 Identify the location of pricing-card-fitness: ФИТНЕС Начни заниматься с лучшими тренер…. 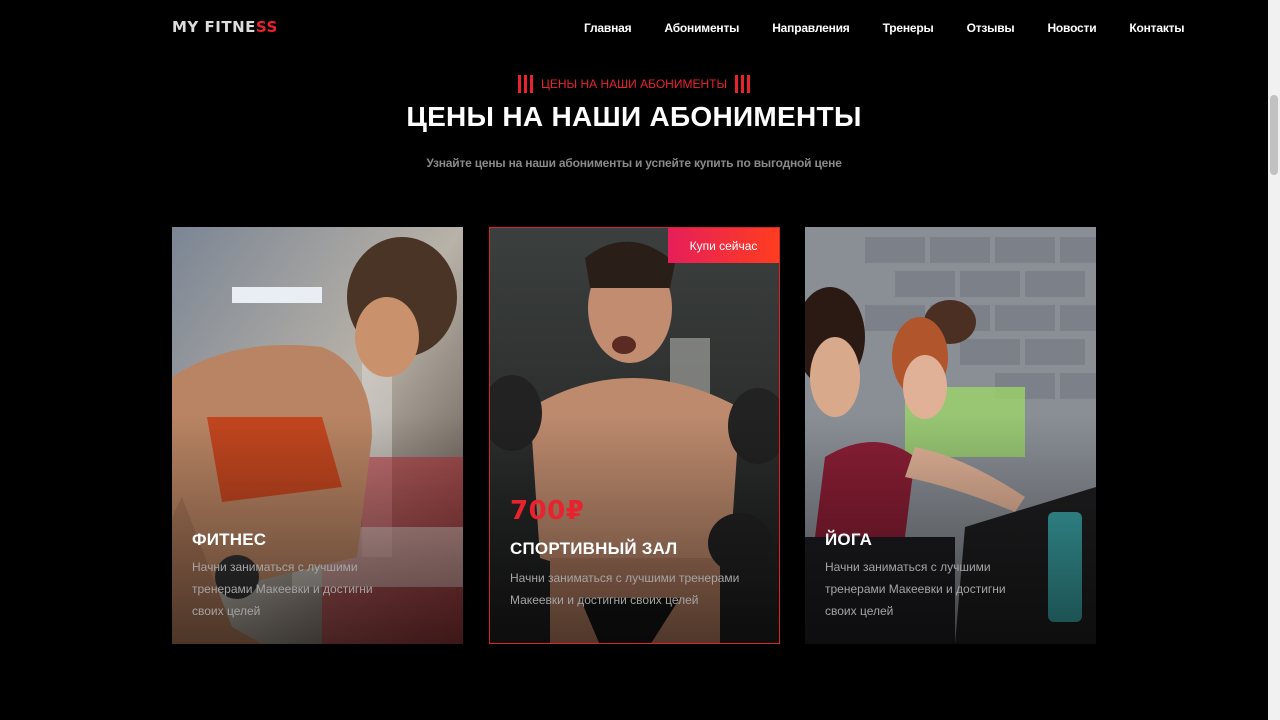
(317, 435).